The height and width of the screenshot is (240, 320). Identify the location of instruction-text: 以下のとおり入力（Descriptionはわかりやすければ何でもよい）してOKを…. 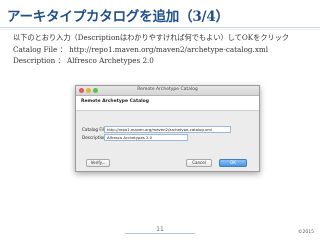
(151, 37).